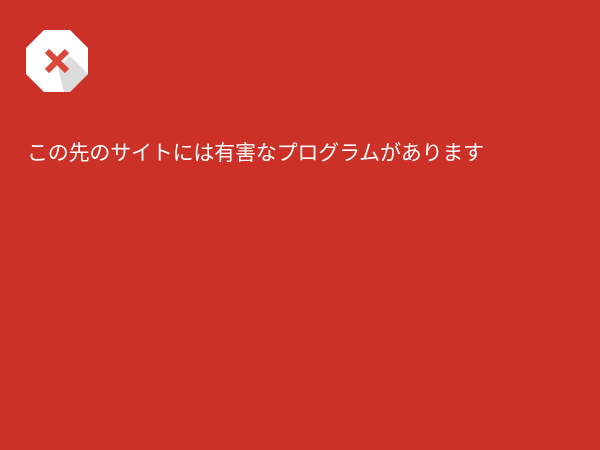 The height and width of the screenshot is (450, 600). Describe the element at coordinates (57, 61) in the screenshot. I see `warning-stop-icon` at that location.